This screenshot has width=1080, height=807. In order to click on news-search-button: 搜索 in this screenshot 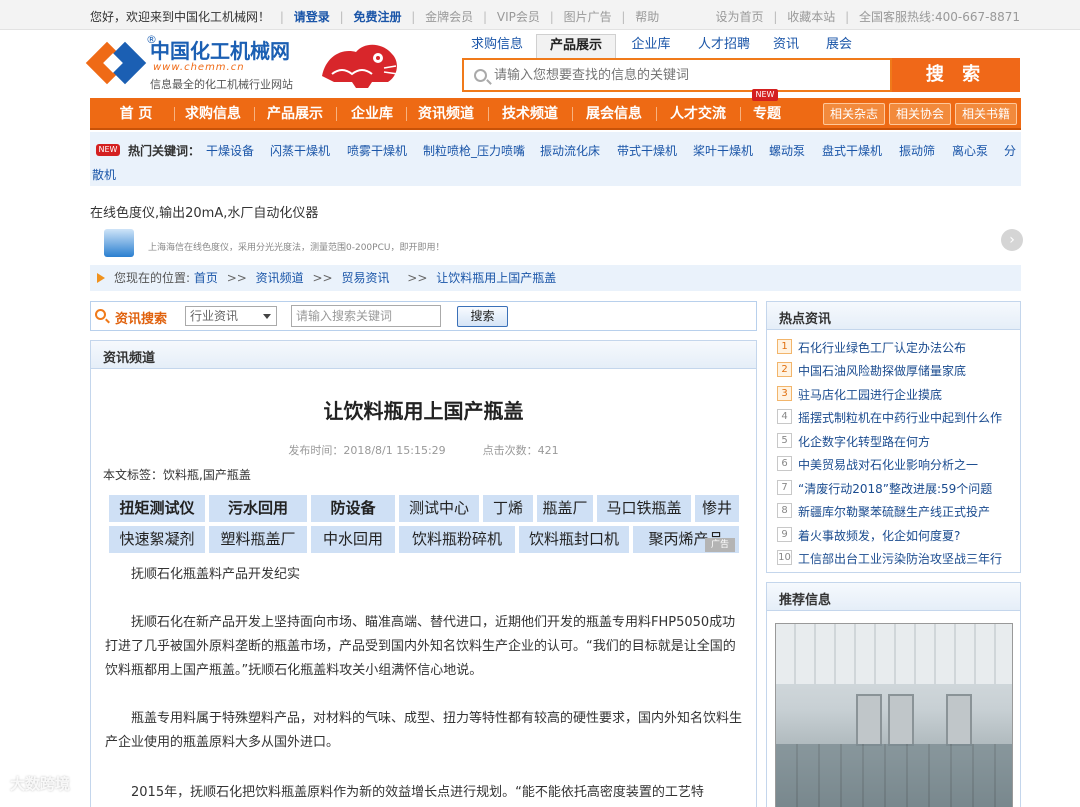, I will do `click(482, 316)`.